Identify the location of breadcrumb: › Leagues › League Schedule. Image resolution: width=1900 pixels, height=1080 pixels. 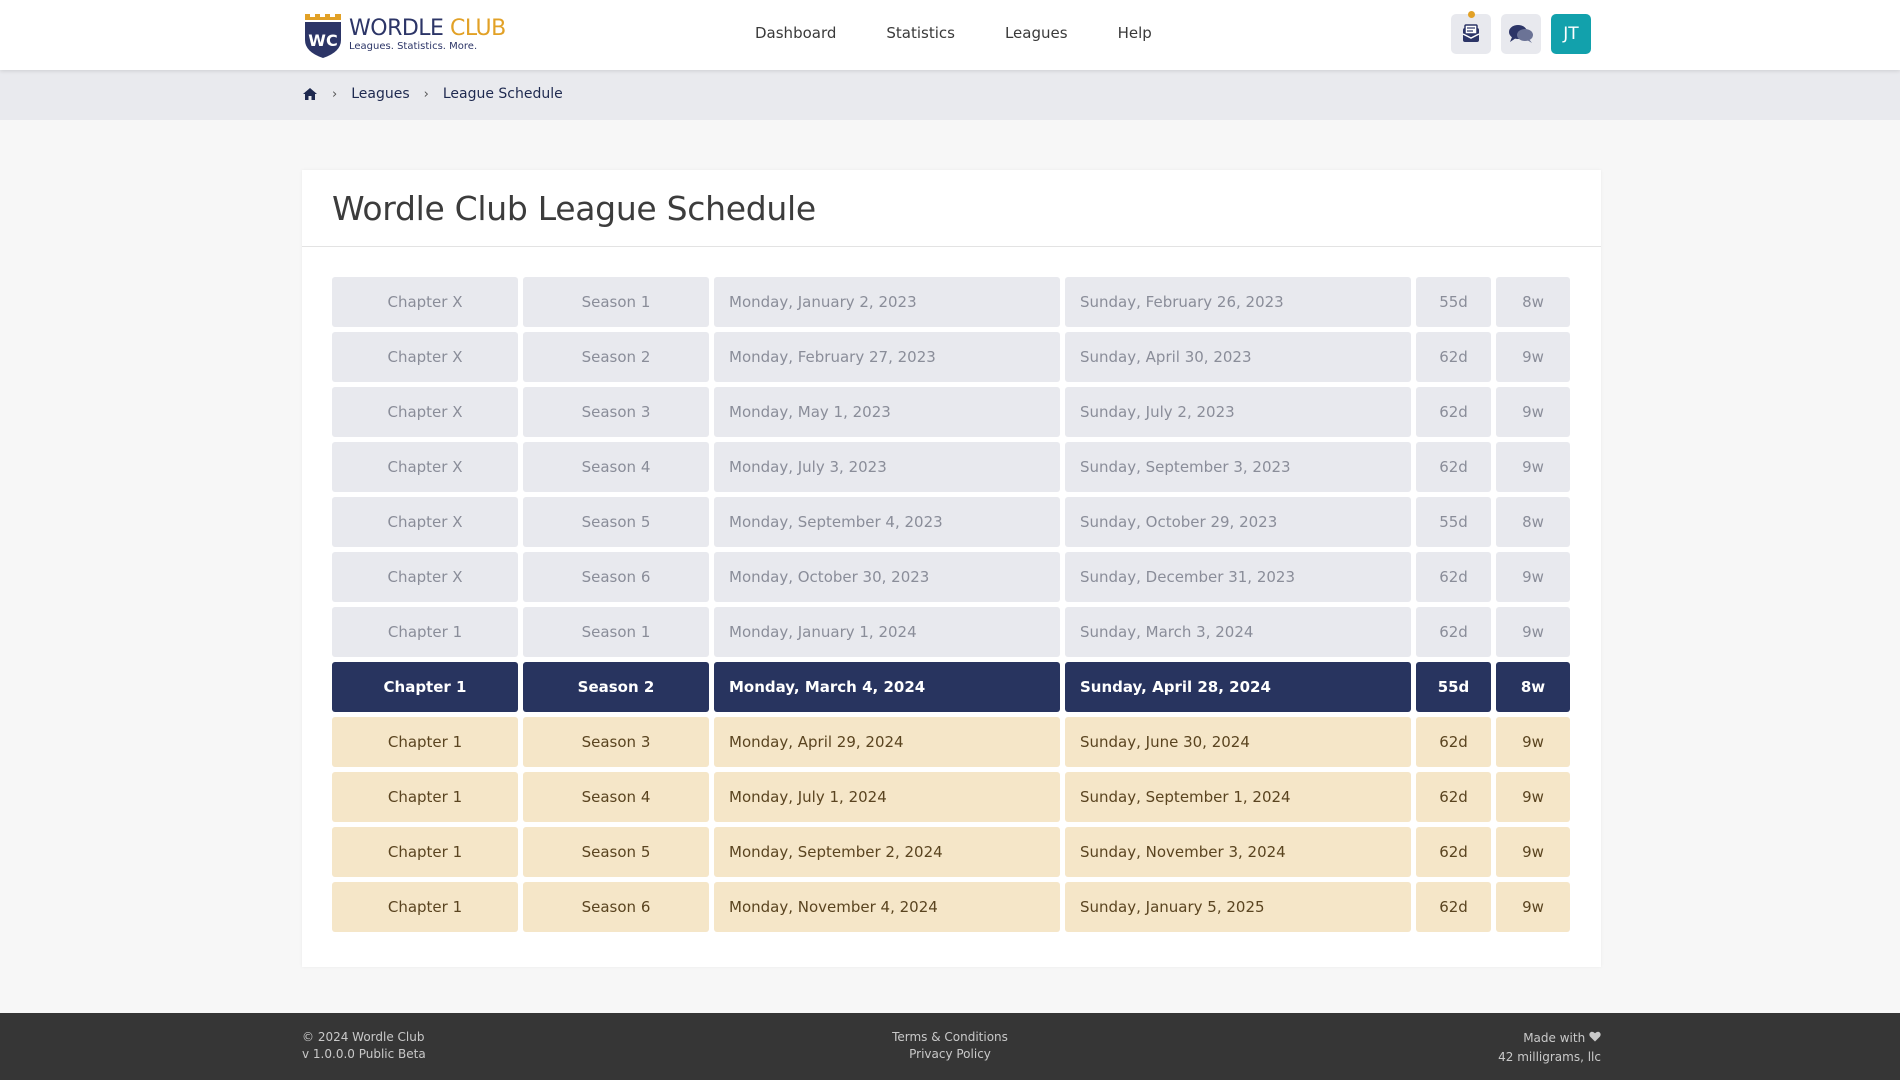
(432, 94).